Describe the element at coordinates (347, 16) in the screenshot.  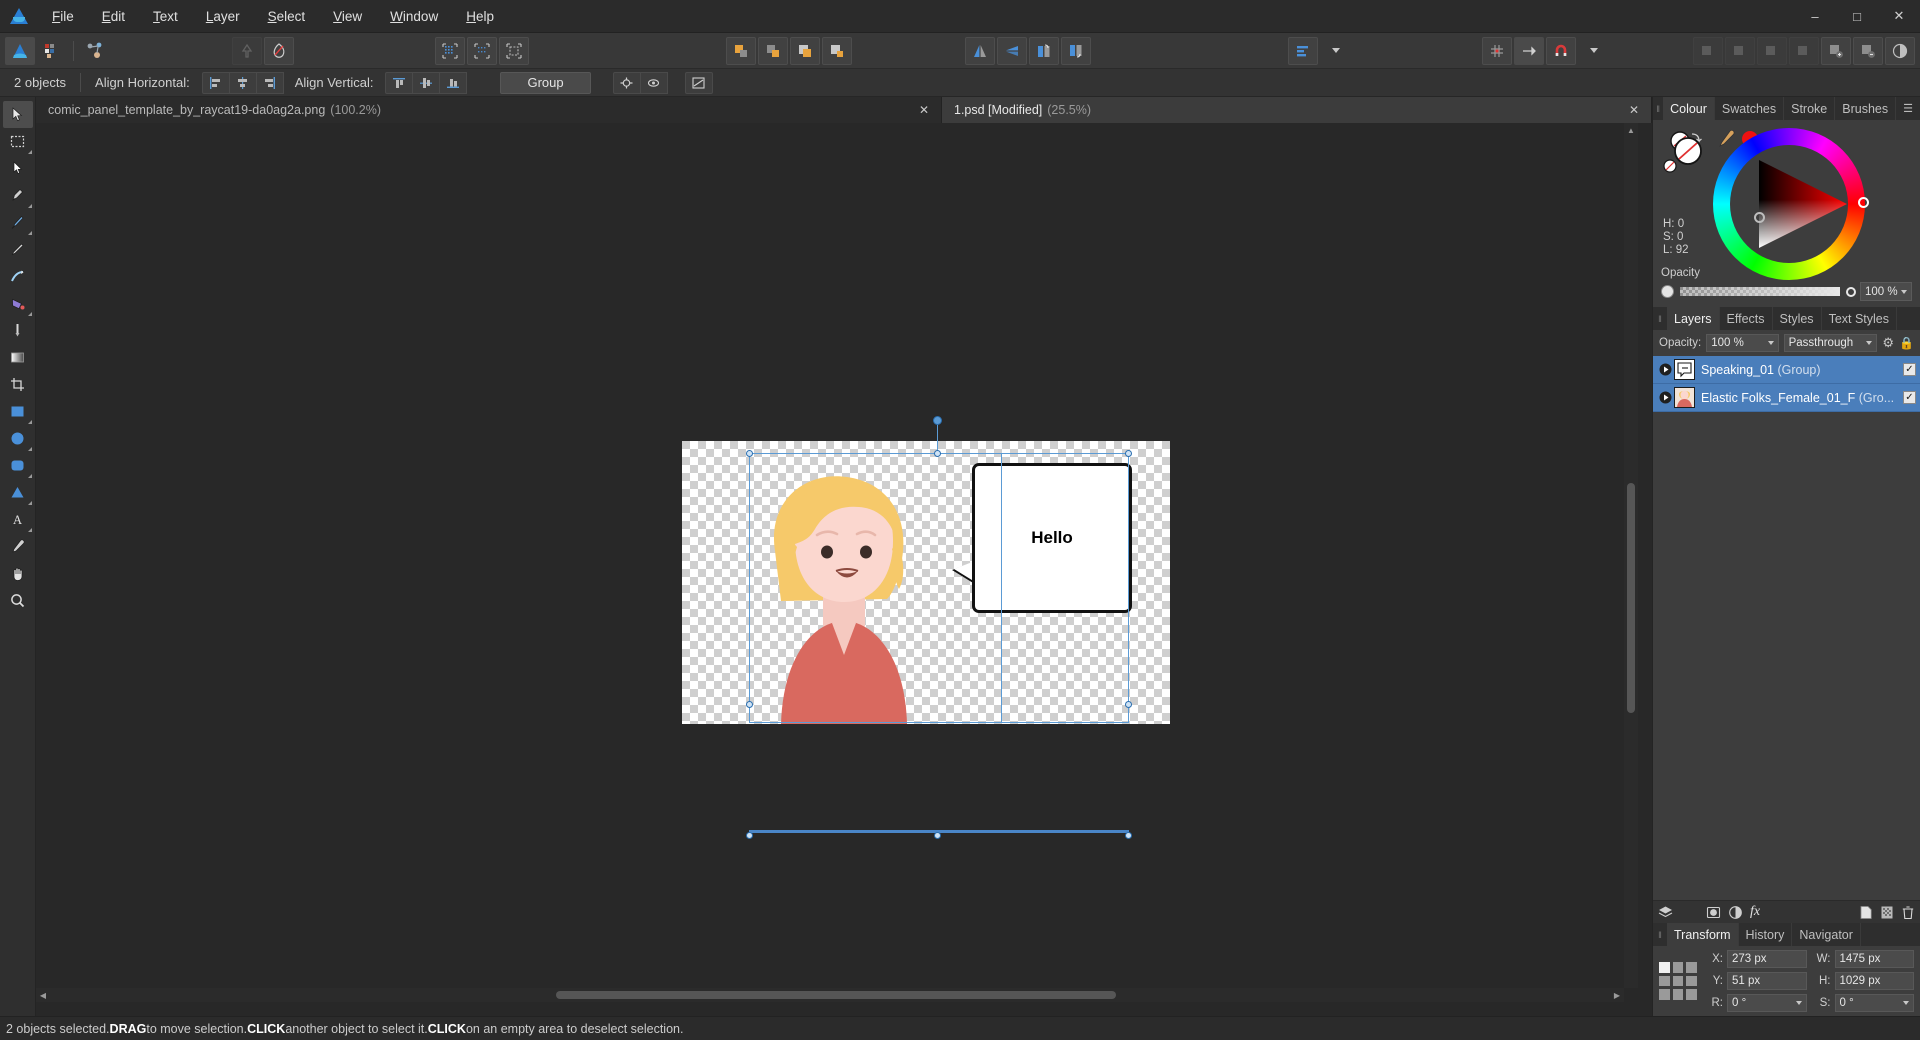
I see `menu-view: View` at that location.